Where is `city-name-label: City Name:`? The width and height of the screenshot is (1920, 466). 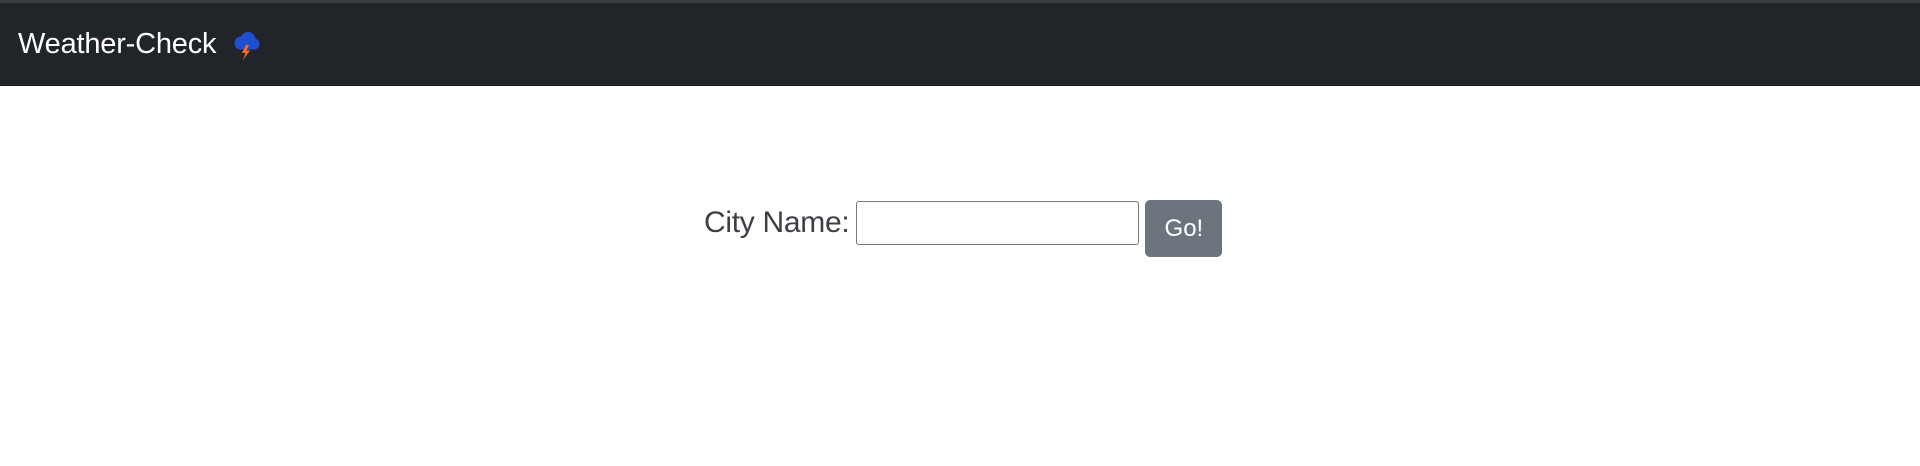 city-name-label: City Name: is located at coordinates (777, 222).